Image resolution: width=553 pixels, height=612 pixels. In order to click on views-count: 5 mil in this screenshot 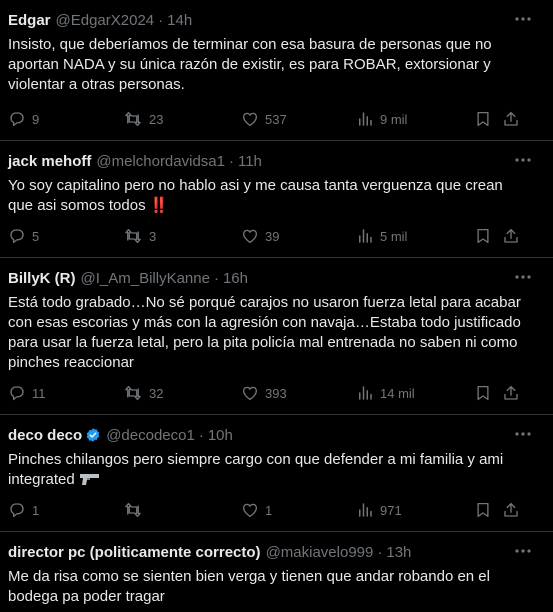, I will do `click(394, 236)`.